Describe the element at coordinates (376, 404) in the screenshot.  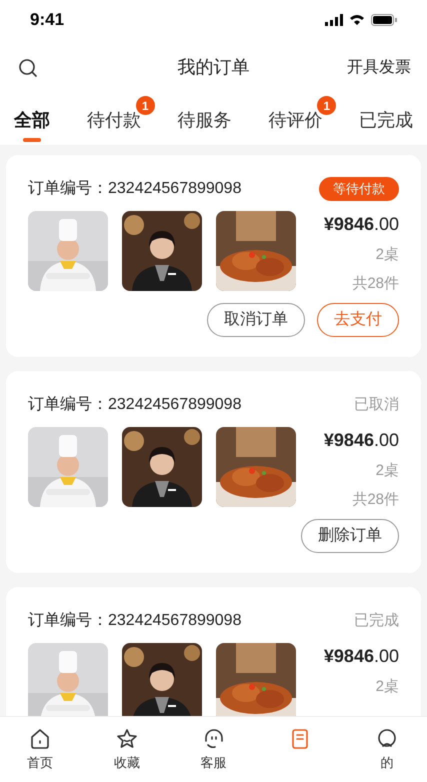
I see `order-status: 已取消` at that location.